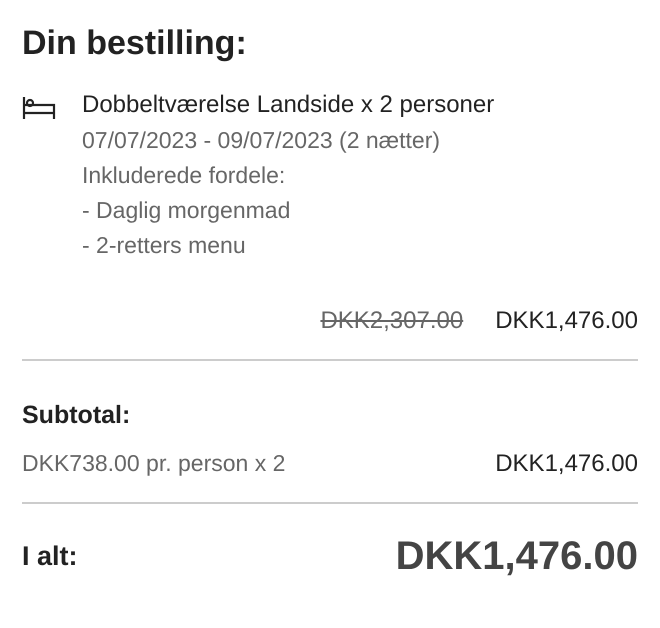 Image resolution: width=660 pixels, height=628 pixels. Describe the element at coordinates (135, 43) in the screenshot. I see `order-title: Din bestilling:` at that location.